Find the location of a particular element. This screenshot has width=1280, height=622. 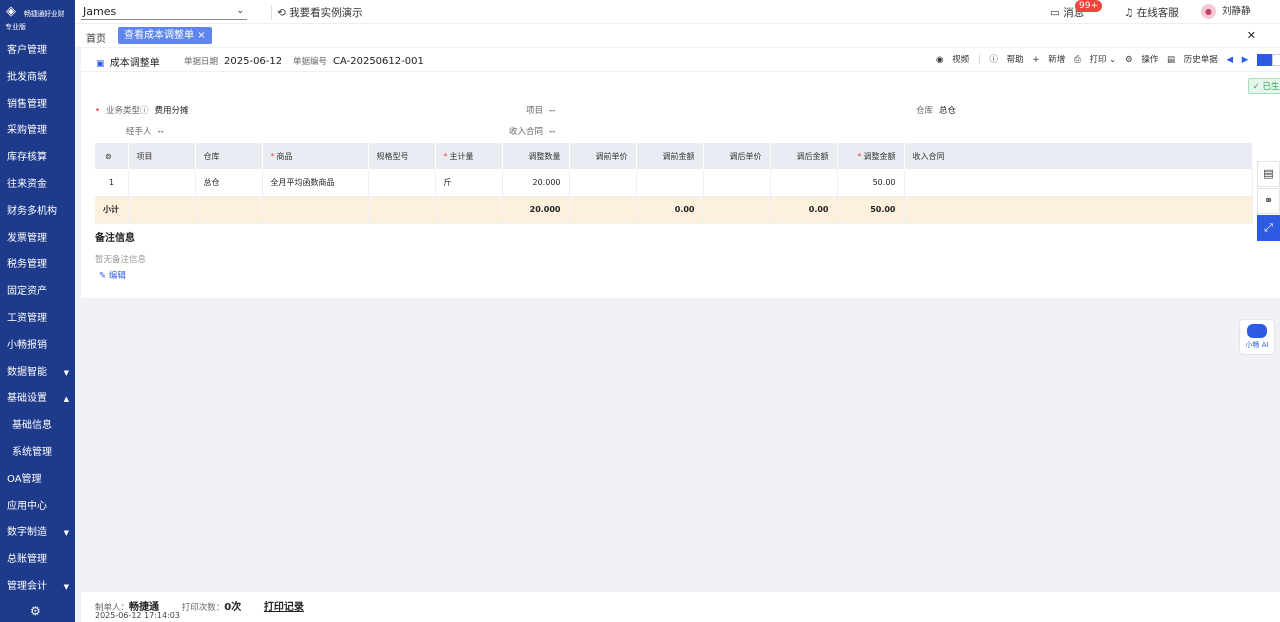

sidebar-item-label: 基础设置 is located at coordinates (27, 399).